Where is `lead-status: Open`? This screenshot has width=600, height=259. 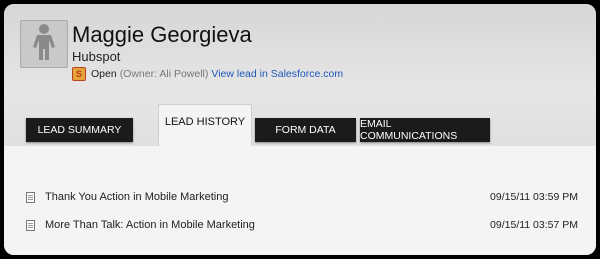 lead-status: Open is located at coordinates (104, 74).